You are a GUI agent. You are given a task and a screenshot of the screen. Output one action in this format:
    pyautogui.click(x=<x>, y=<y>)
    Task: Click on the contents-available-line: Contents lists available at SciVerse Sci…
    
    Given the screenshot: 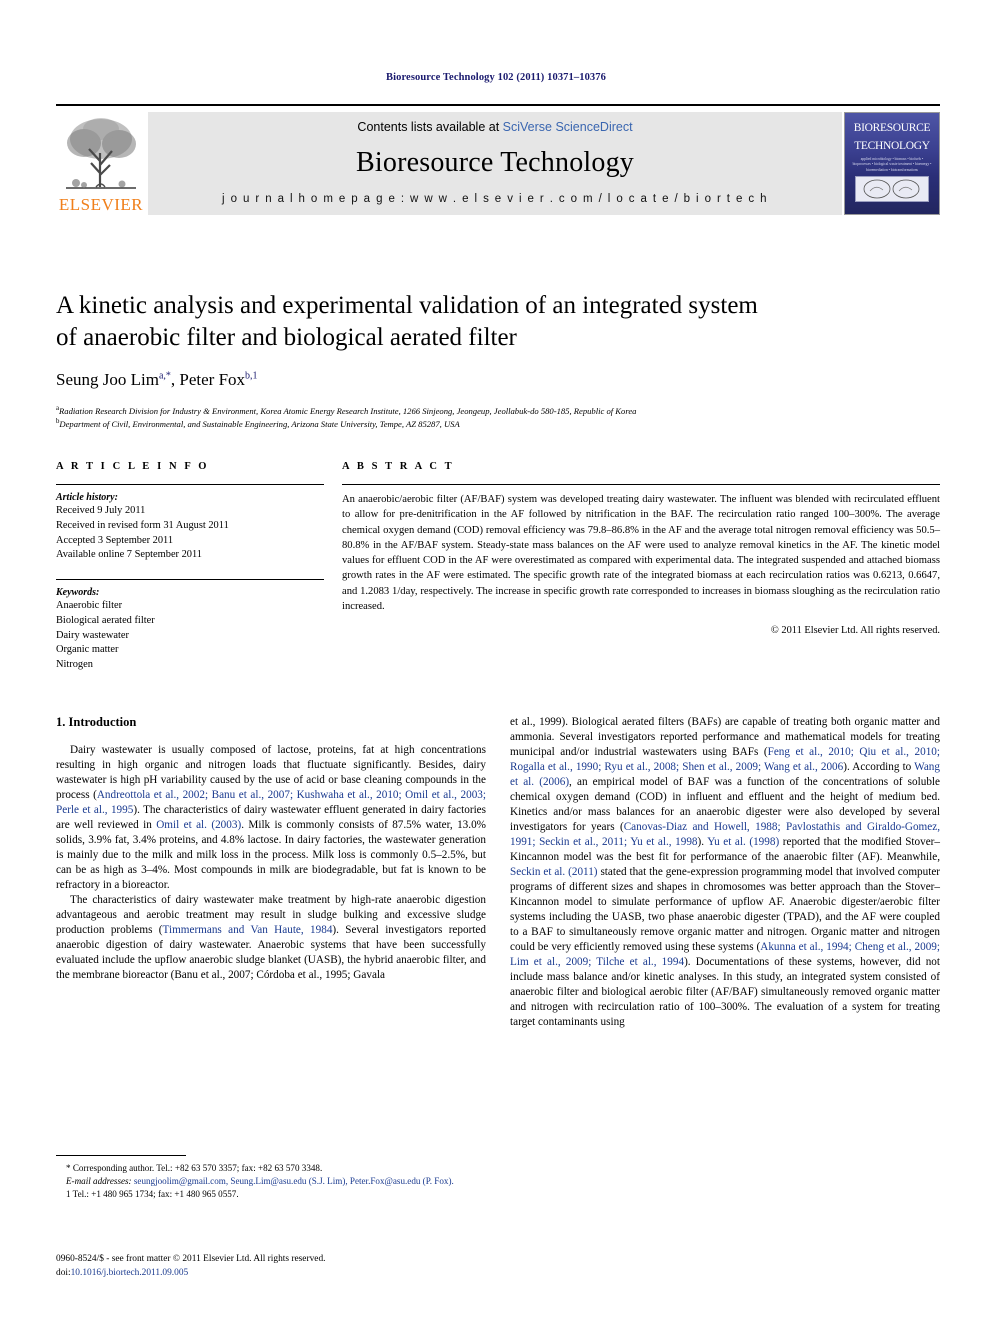 What is the action you would take?
    pyautogui.click(x=494, y=127)
    